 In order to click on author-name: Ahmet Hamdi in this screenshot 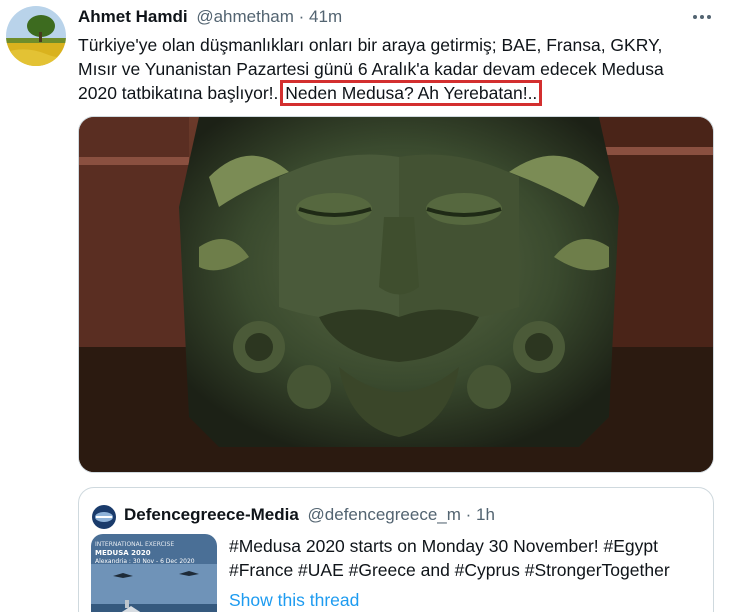, I will do `click(133, 16)`.